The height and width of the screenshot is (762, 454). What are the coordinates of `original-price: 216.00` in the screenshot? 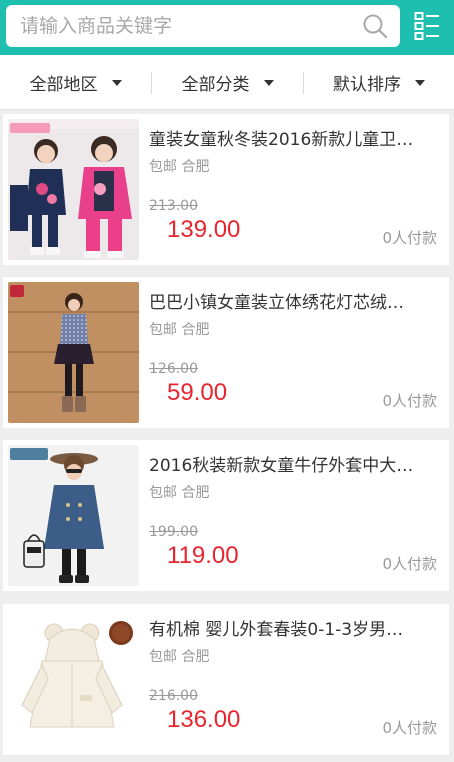 It's located at (173, 696).